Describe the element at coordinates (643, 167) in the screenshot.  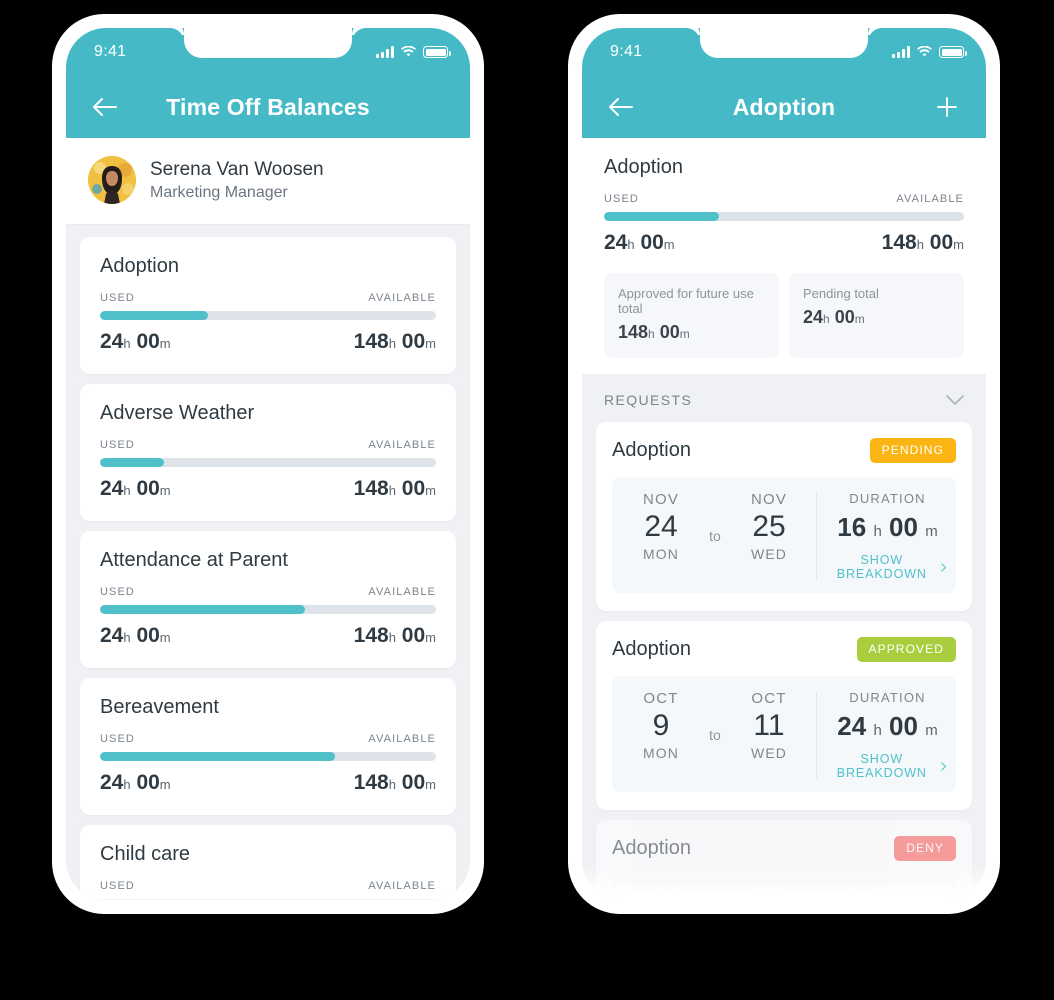
I see `summary-title: Adoption` at that location.